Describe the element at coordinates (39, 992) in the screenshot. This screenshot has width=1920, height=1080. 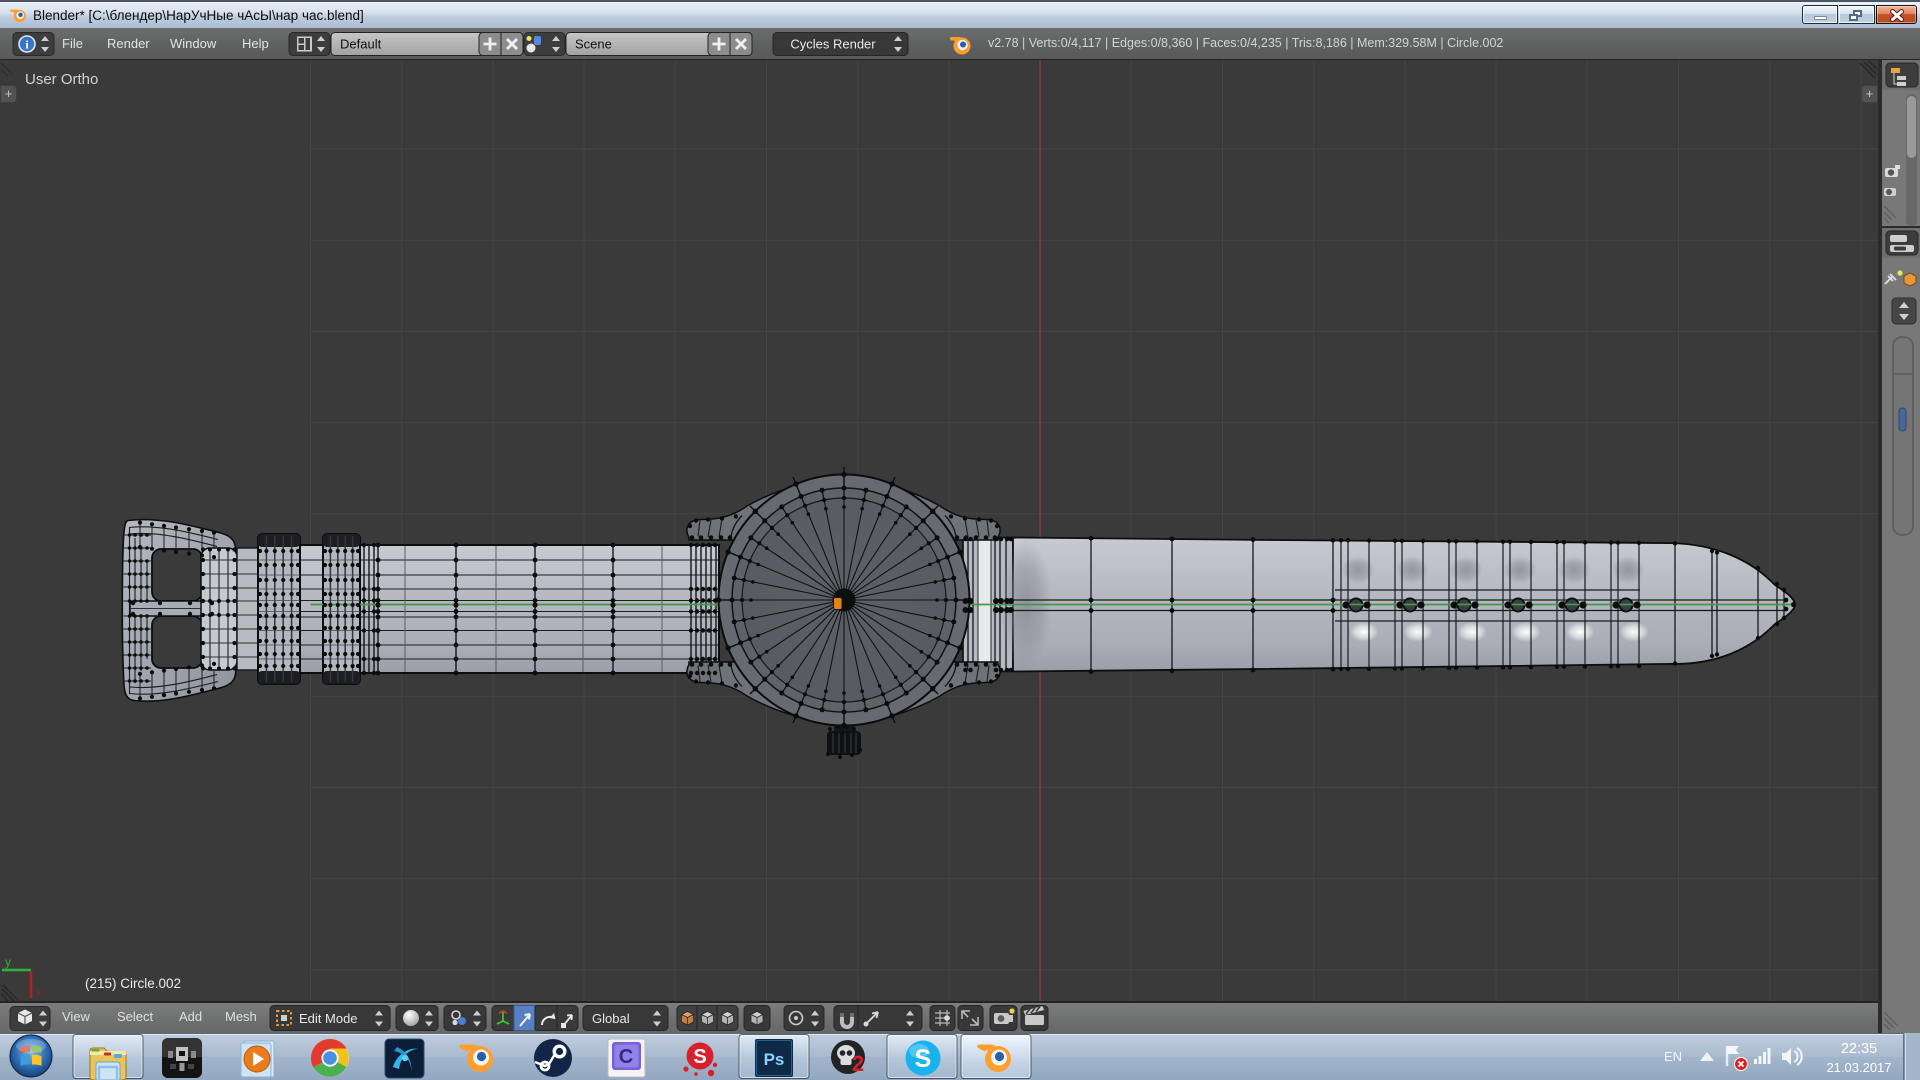
I see `svg-text: x` at that location.